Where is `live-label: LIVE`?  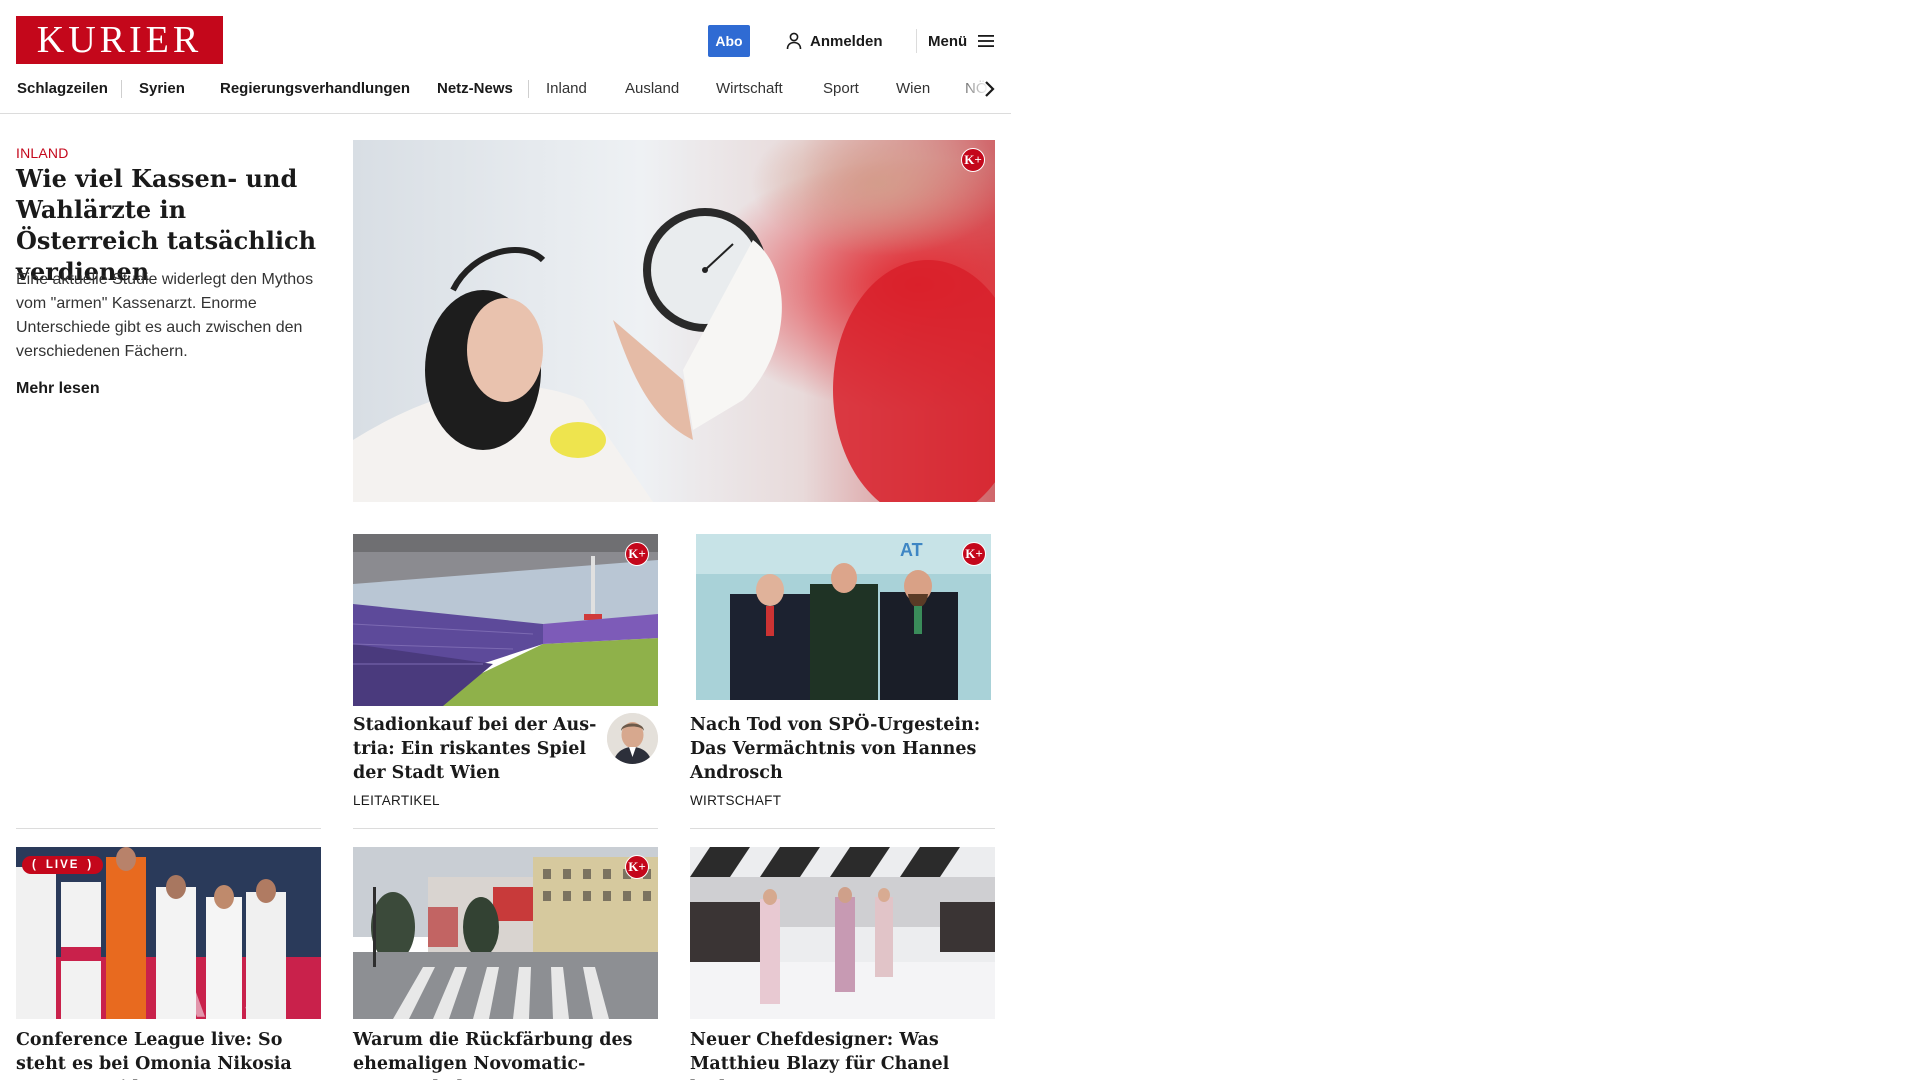
live-label: LIVE is located at coordinates (62, 865).